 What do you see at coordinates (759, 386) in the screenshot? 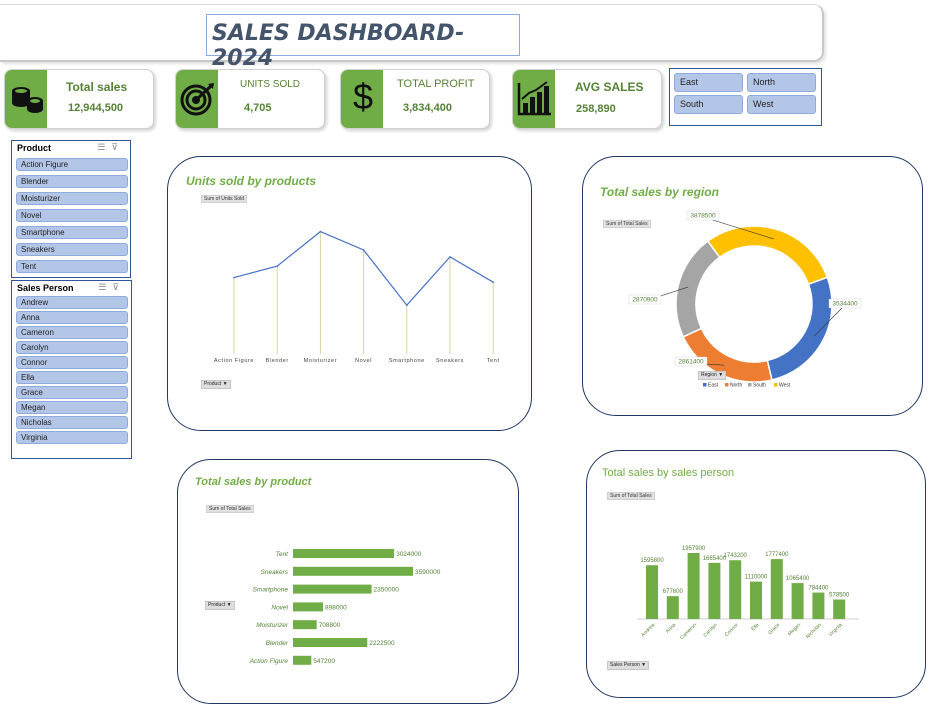
I see `legend-label: South` at bounding box center [759, 386].